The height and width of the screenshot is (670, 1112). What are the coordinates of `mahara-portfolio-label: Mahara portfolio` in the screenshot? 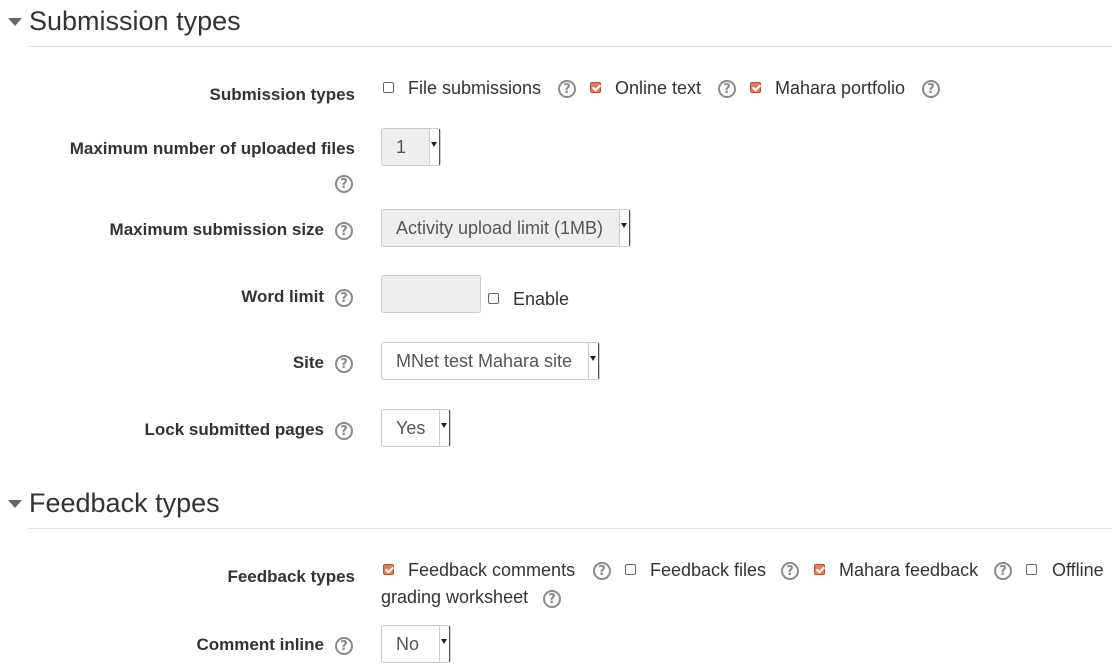 It's located at (840, 88).